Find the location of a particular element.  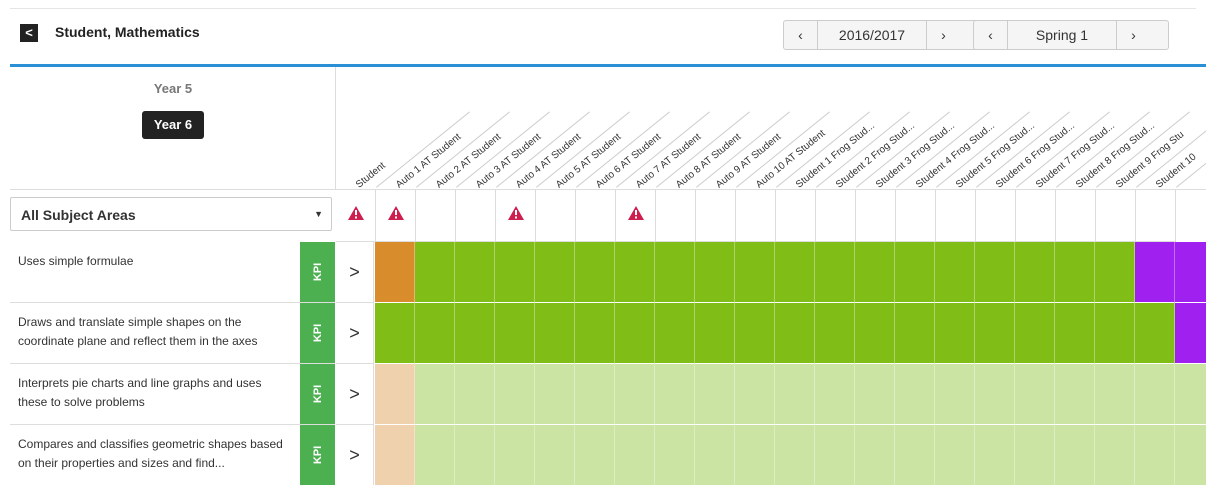

year-6-option: Year 6 is located at coordinates (173, 125).